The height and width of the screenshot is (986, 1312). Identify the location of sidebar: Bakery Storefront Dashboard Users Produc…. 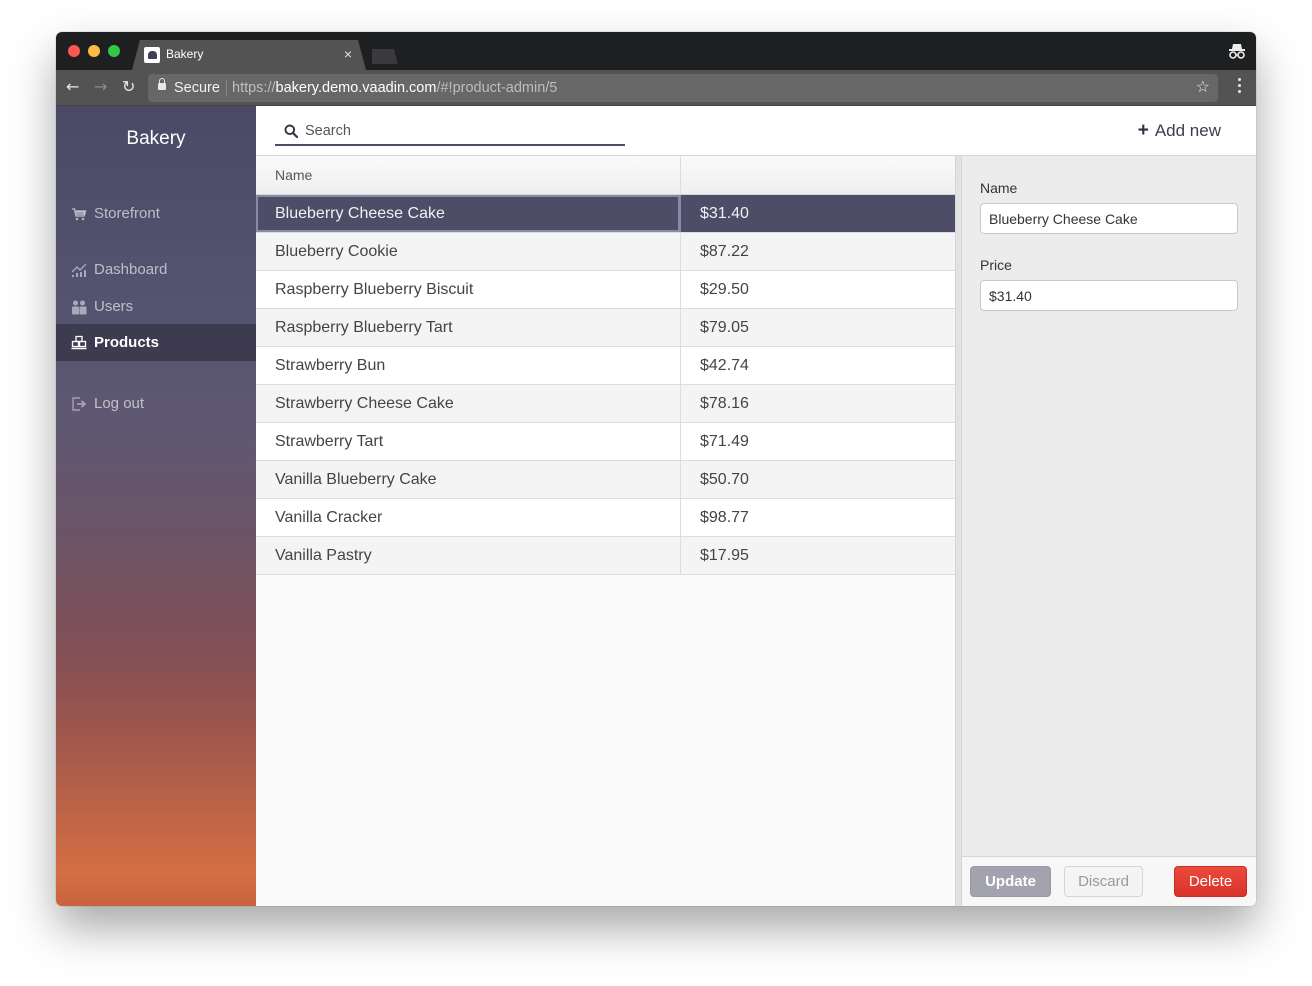
(156, 506).